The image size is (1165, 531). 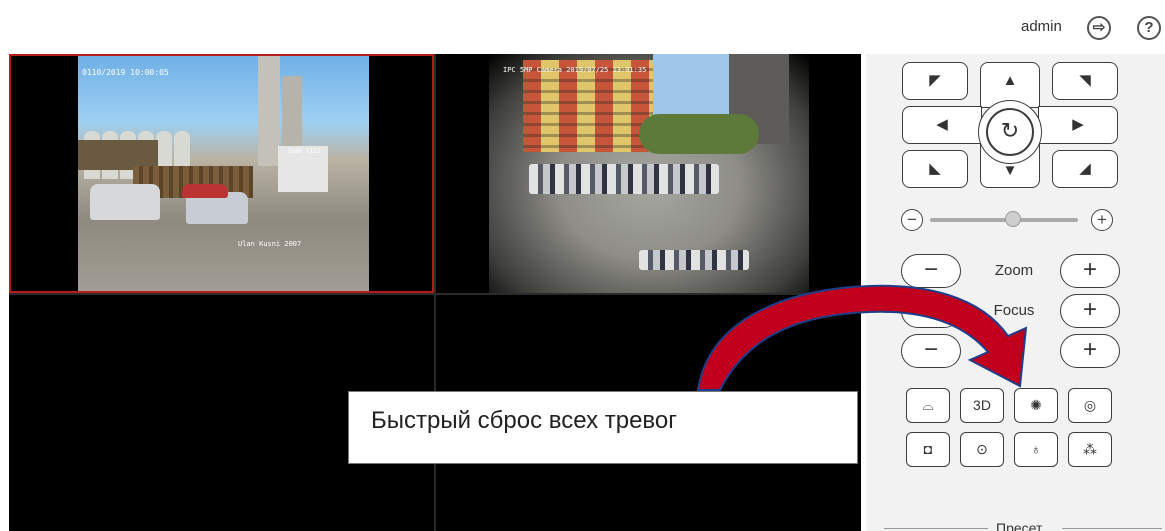 I want to click on focus-frame-icon: ⊙, so click(x=982, y=449).